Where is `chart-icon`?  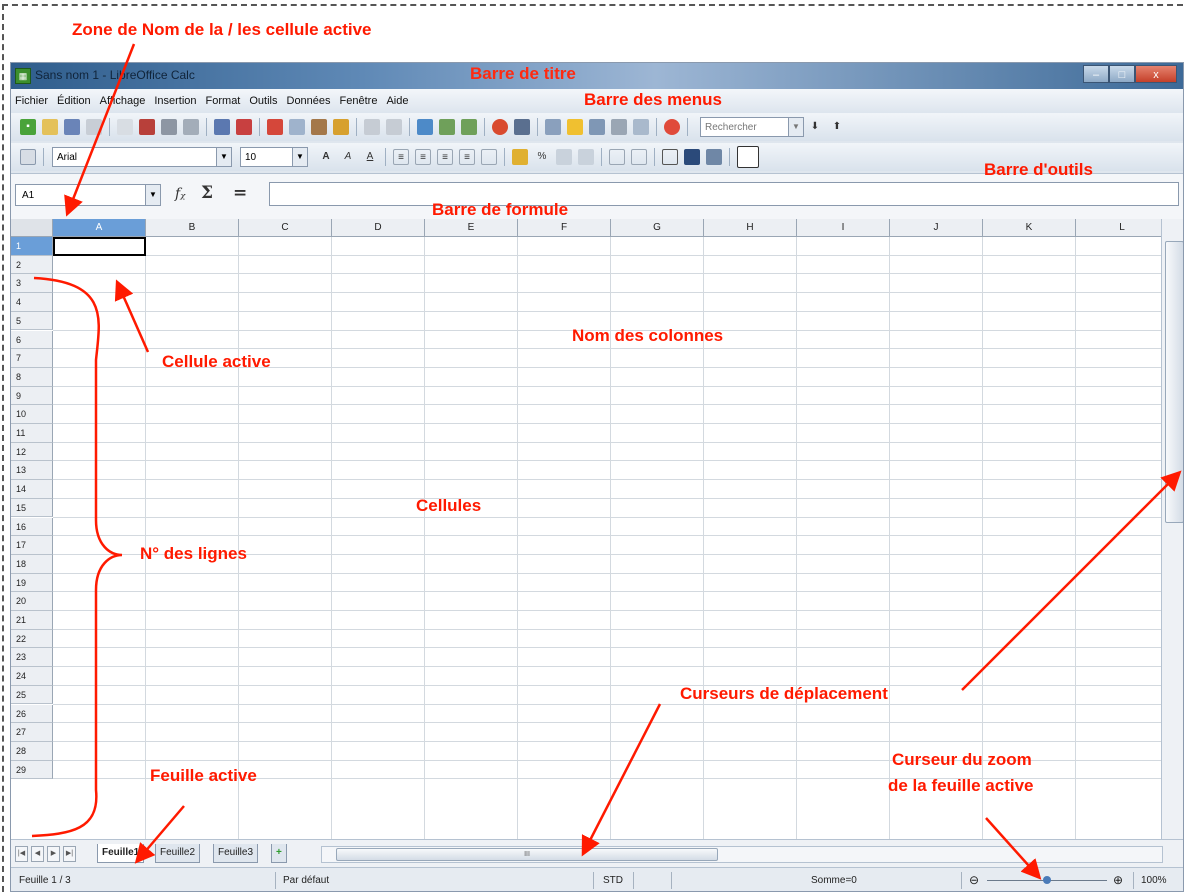 chart-icon is located at coordinates (500, 127).